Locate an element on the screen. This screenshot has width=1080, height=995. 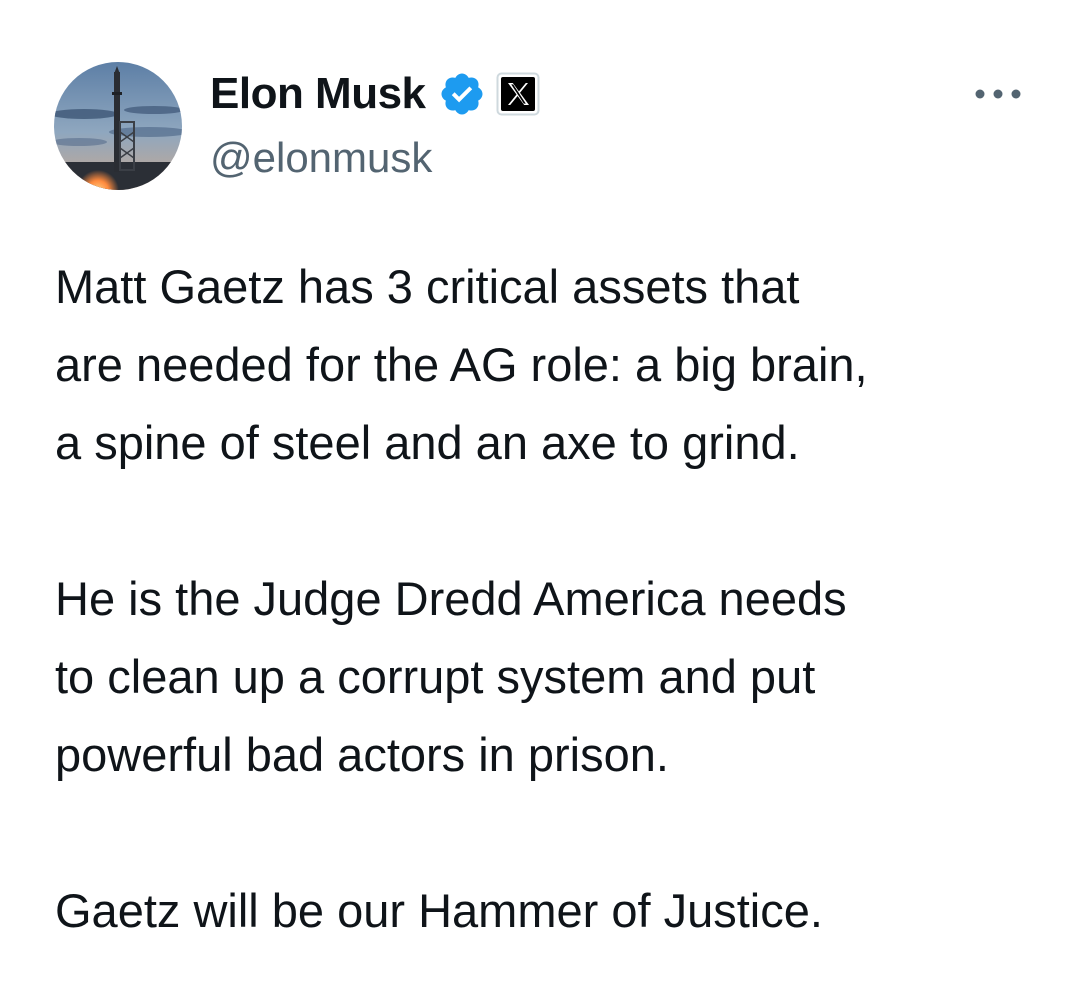
rocket-launch-avatar-image is located at coordinates (118, 126).